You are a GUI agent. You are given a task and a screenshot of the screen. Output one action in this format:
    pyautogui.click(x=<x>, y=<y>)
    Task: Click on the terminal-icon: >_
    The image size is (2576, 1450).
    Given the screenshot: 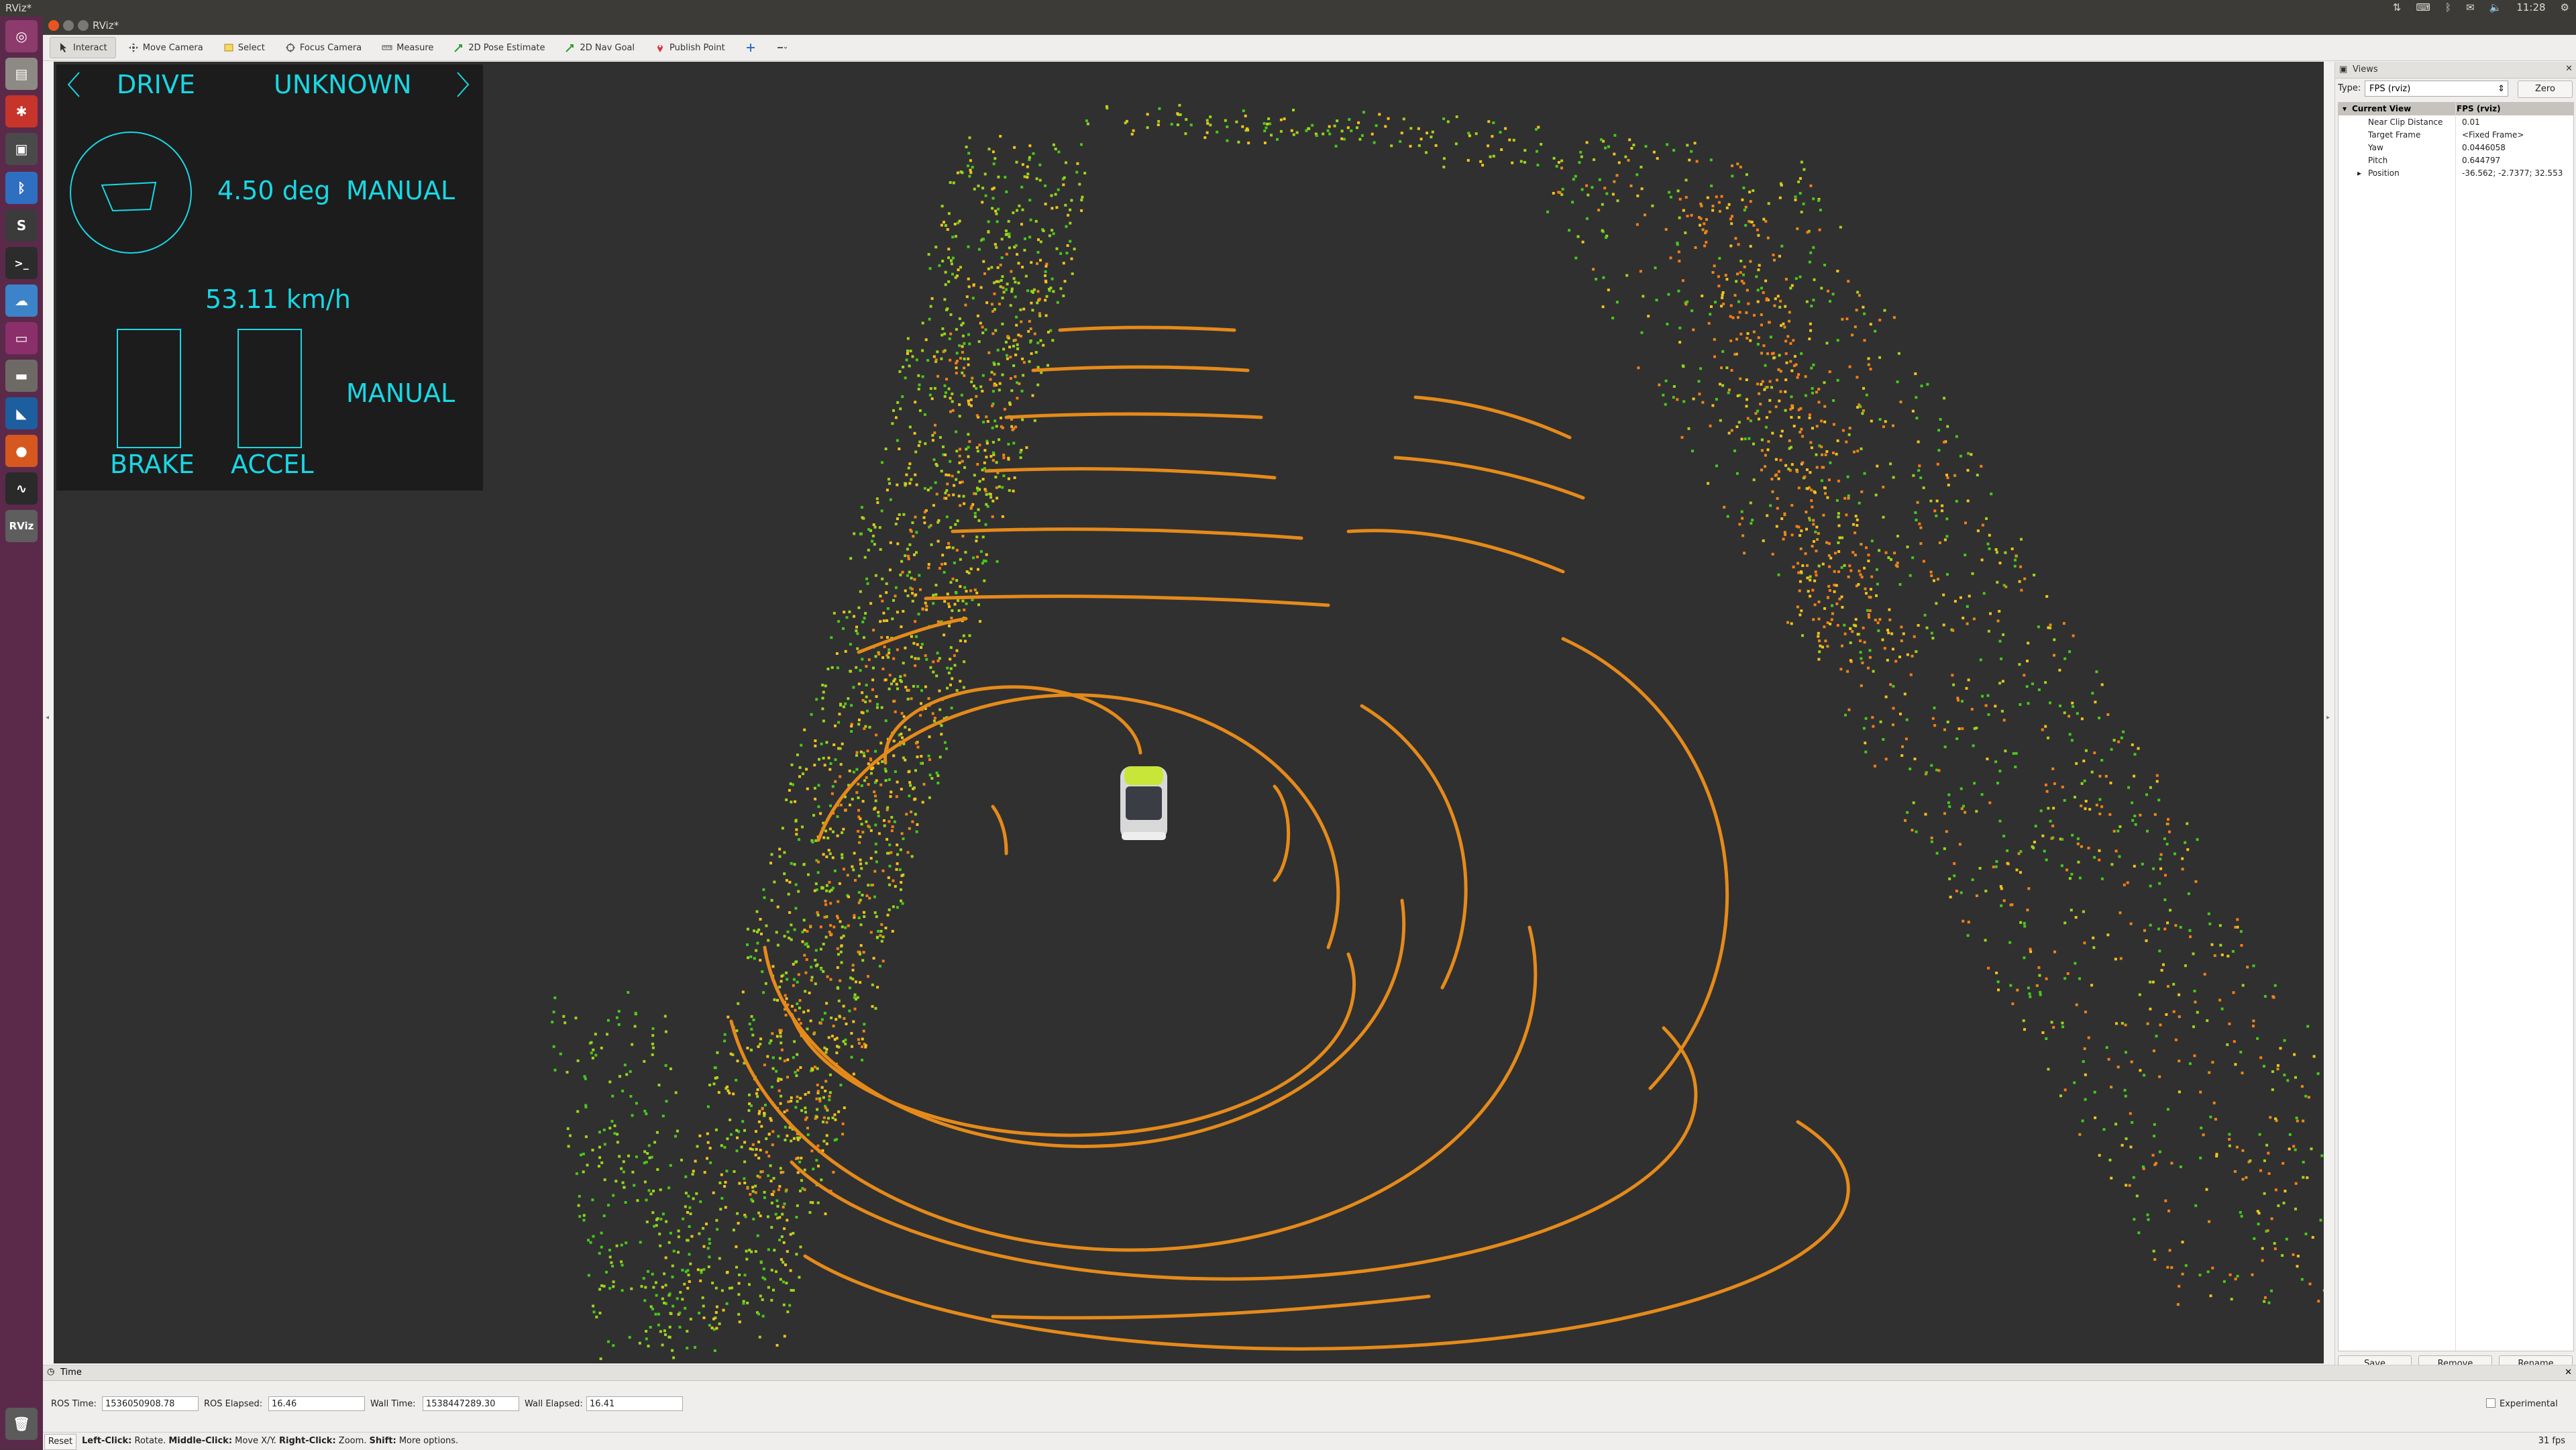 What is the action you would take?
    pyautogui.click(x=21, y=263)
    